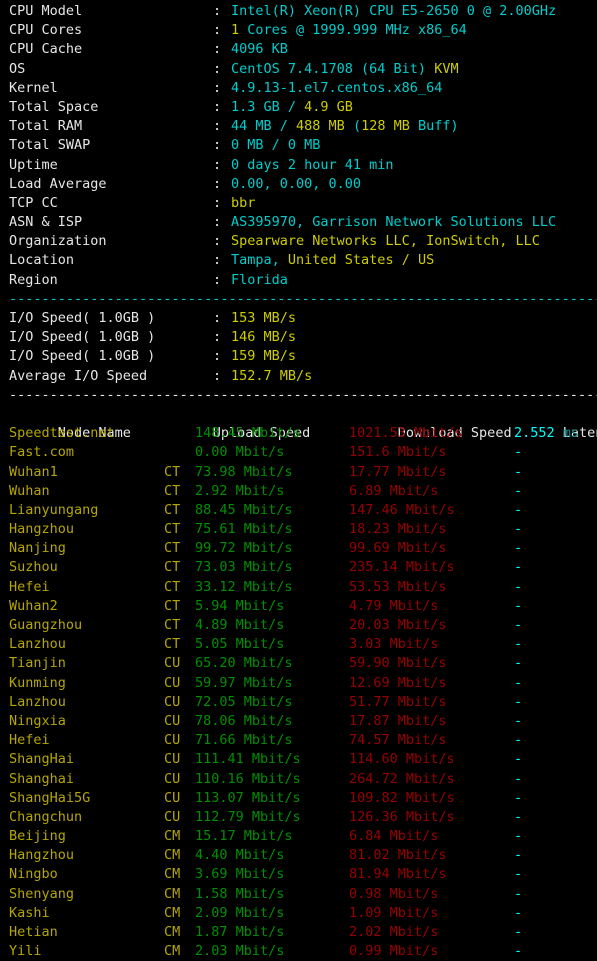 This screenshot has height=961, width=597. What do you see at coordinates (29, 912) in the screenshot?
I see `cell-node-name: Kashi` at bounding box center [29, 912].